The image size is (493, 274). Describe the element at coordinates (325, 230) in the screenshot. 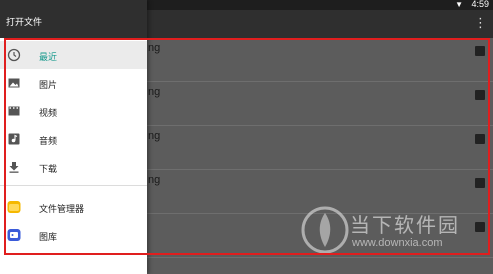

I see `watermark-logo-icon` at that location.